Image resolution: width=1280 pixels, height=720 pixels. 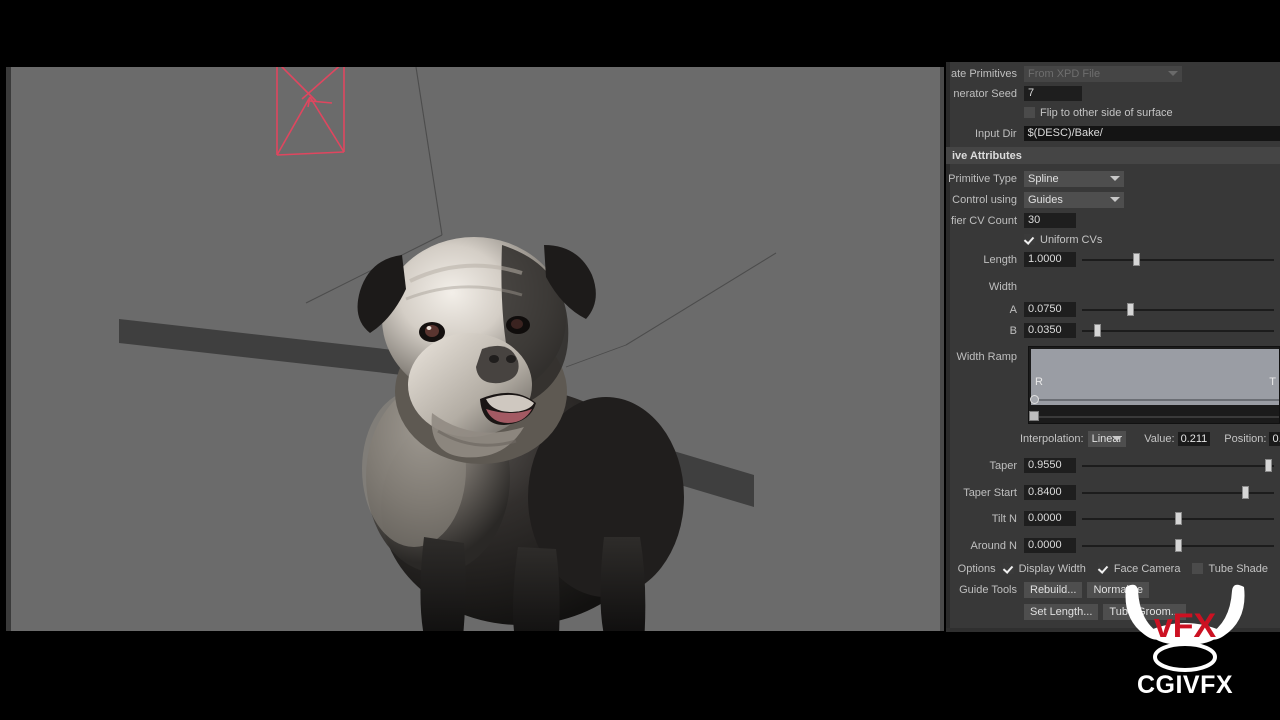 What do you see at coordinates (1013, 330) in the screenshot?
I see `width-b-label: B` at bounding box center [1013, 330].